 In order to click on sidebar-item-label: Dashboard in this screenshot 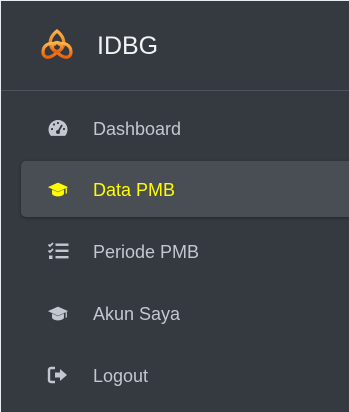, I will do `click(137, 129)`.